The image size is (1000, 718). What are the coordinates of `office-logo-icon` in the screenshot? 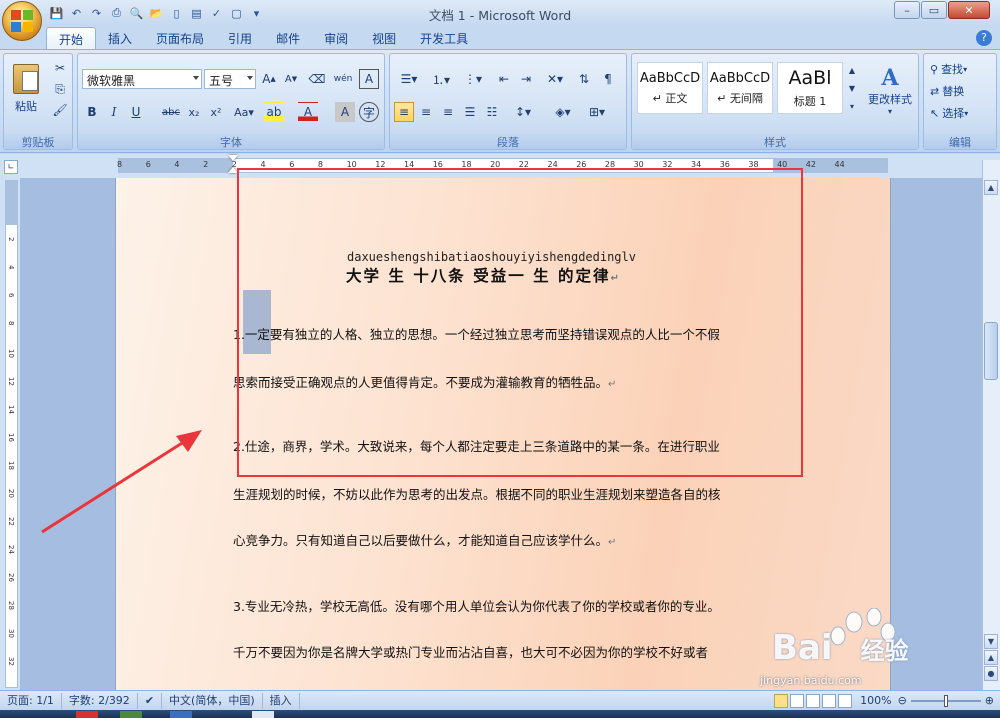 It's located at (22, 21).